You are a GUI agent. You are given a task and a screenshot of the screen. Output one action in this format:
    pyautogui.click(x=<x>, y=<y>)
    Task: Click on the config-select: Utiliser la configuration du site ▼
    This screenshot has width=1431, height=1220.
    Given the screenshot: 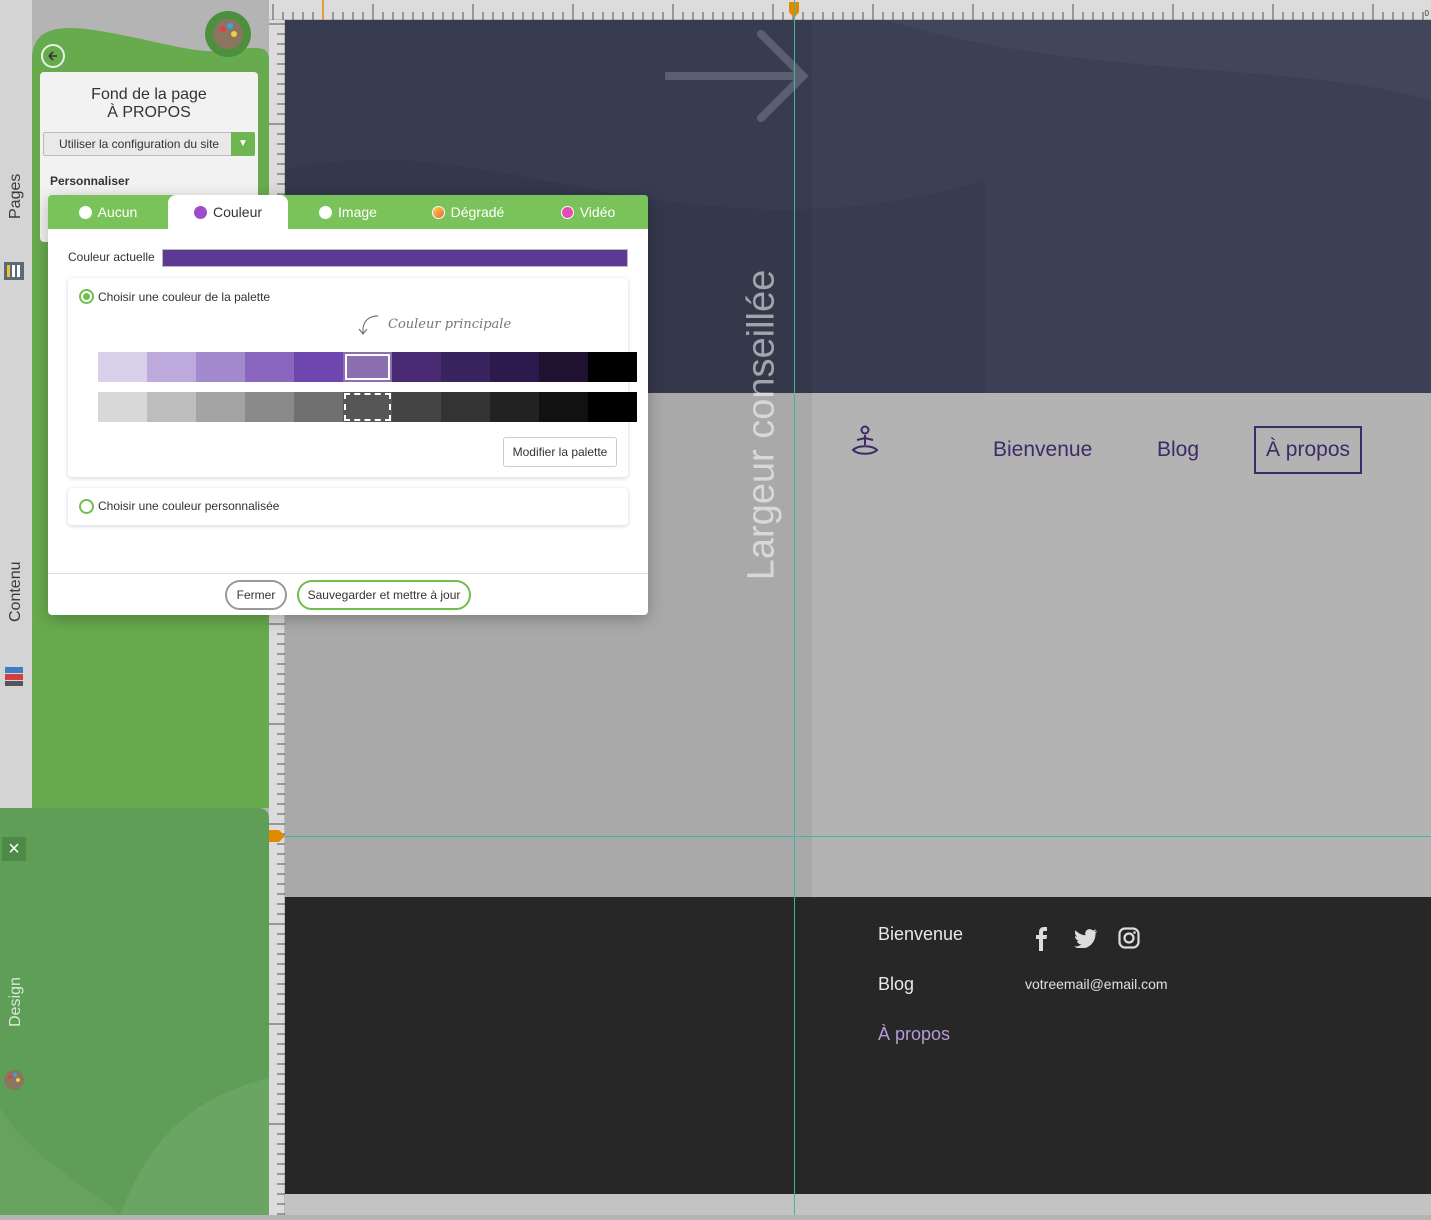 What is the action you would take?
    pyautogui.click(x=149, y=144)
    